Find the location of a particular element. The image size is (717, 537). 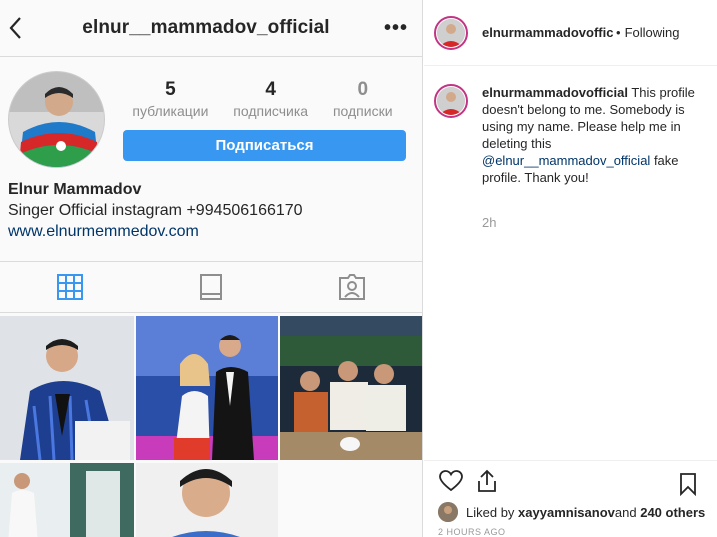

like-heart-icon is located at coordinates (451, 481).